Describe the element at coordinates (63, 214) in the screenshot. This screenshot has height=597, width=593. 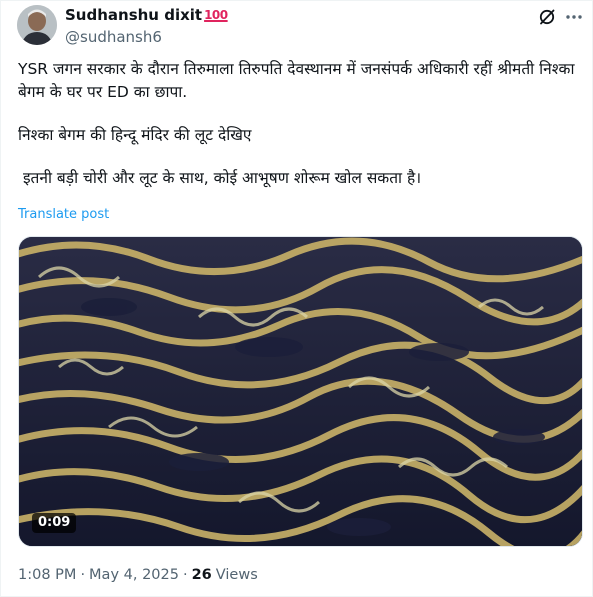
I see `translate-post-link: Translate post` at that location.